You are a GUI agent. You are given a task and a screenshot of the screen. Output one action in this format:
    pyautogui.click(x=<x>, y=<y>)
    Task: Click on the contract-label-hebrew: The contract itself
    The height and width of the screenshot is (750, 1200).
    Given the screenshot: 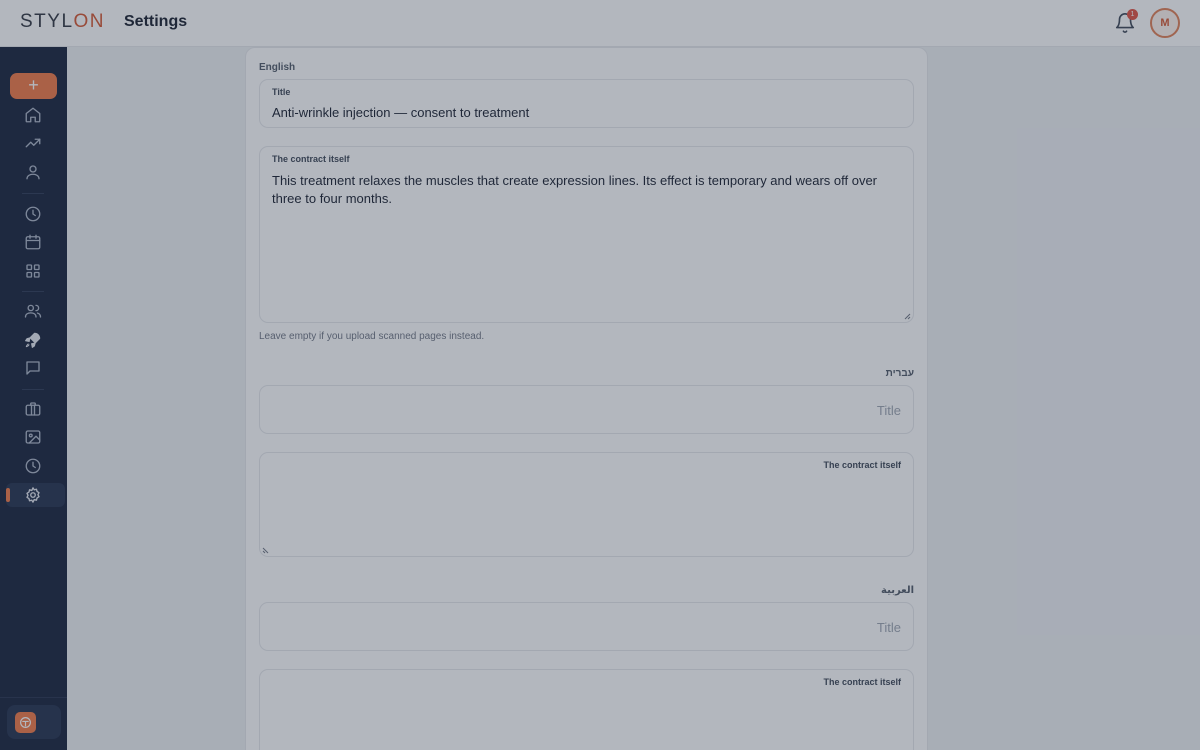 What is the action you would take?
    pyautogui.click(x=862, y=465)
    